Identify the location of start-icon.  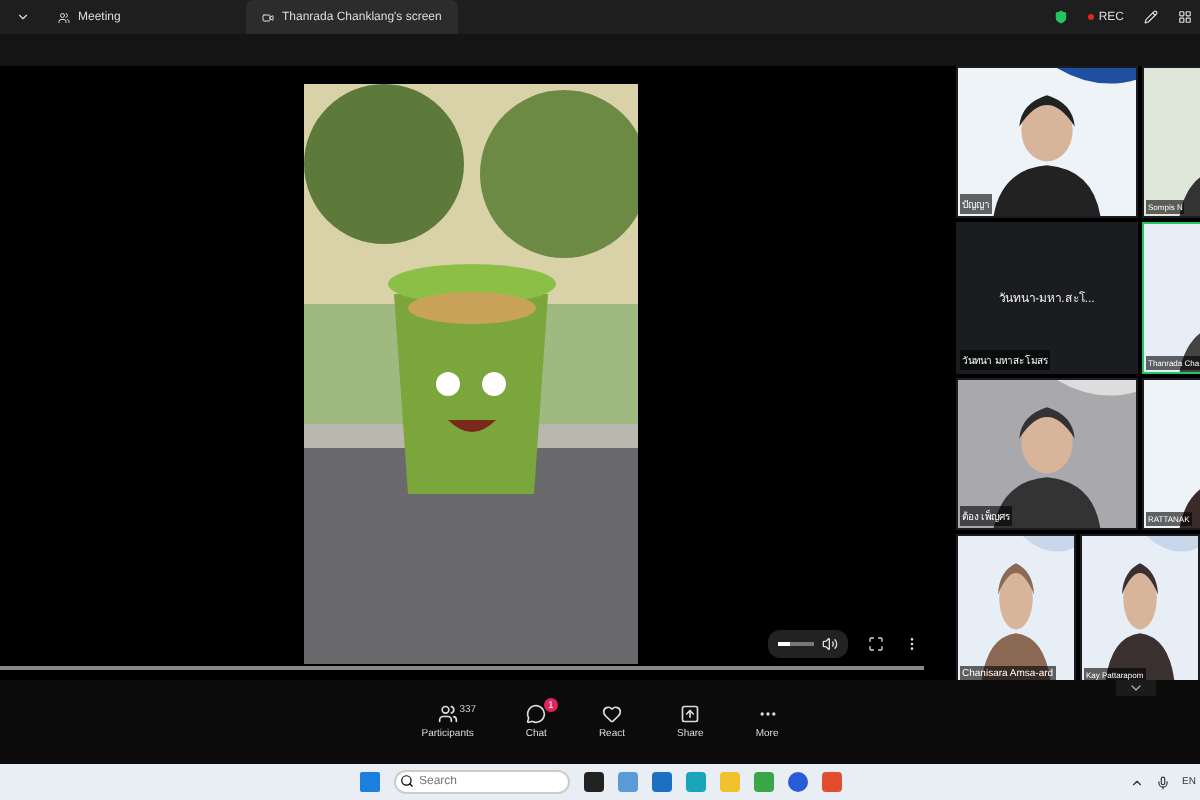
(369, 782).